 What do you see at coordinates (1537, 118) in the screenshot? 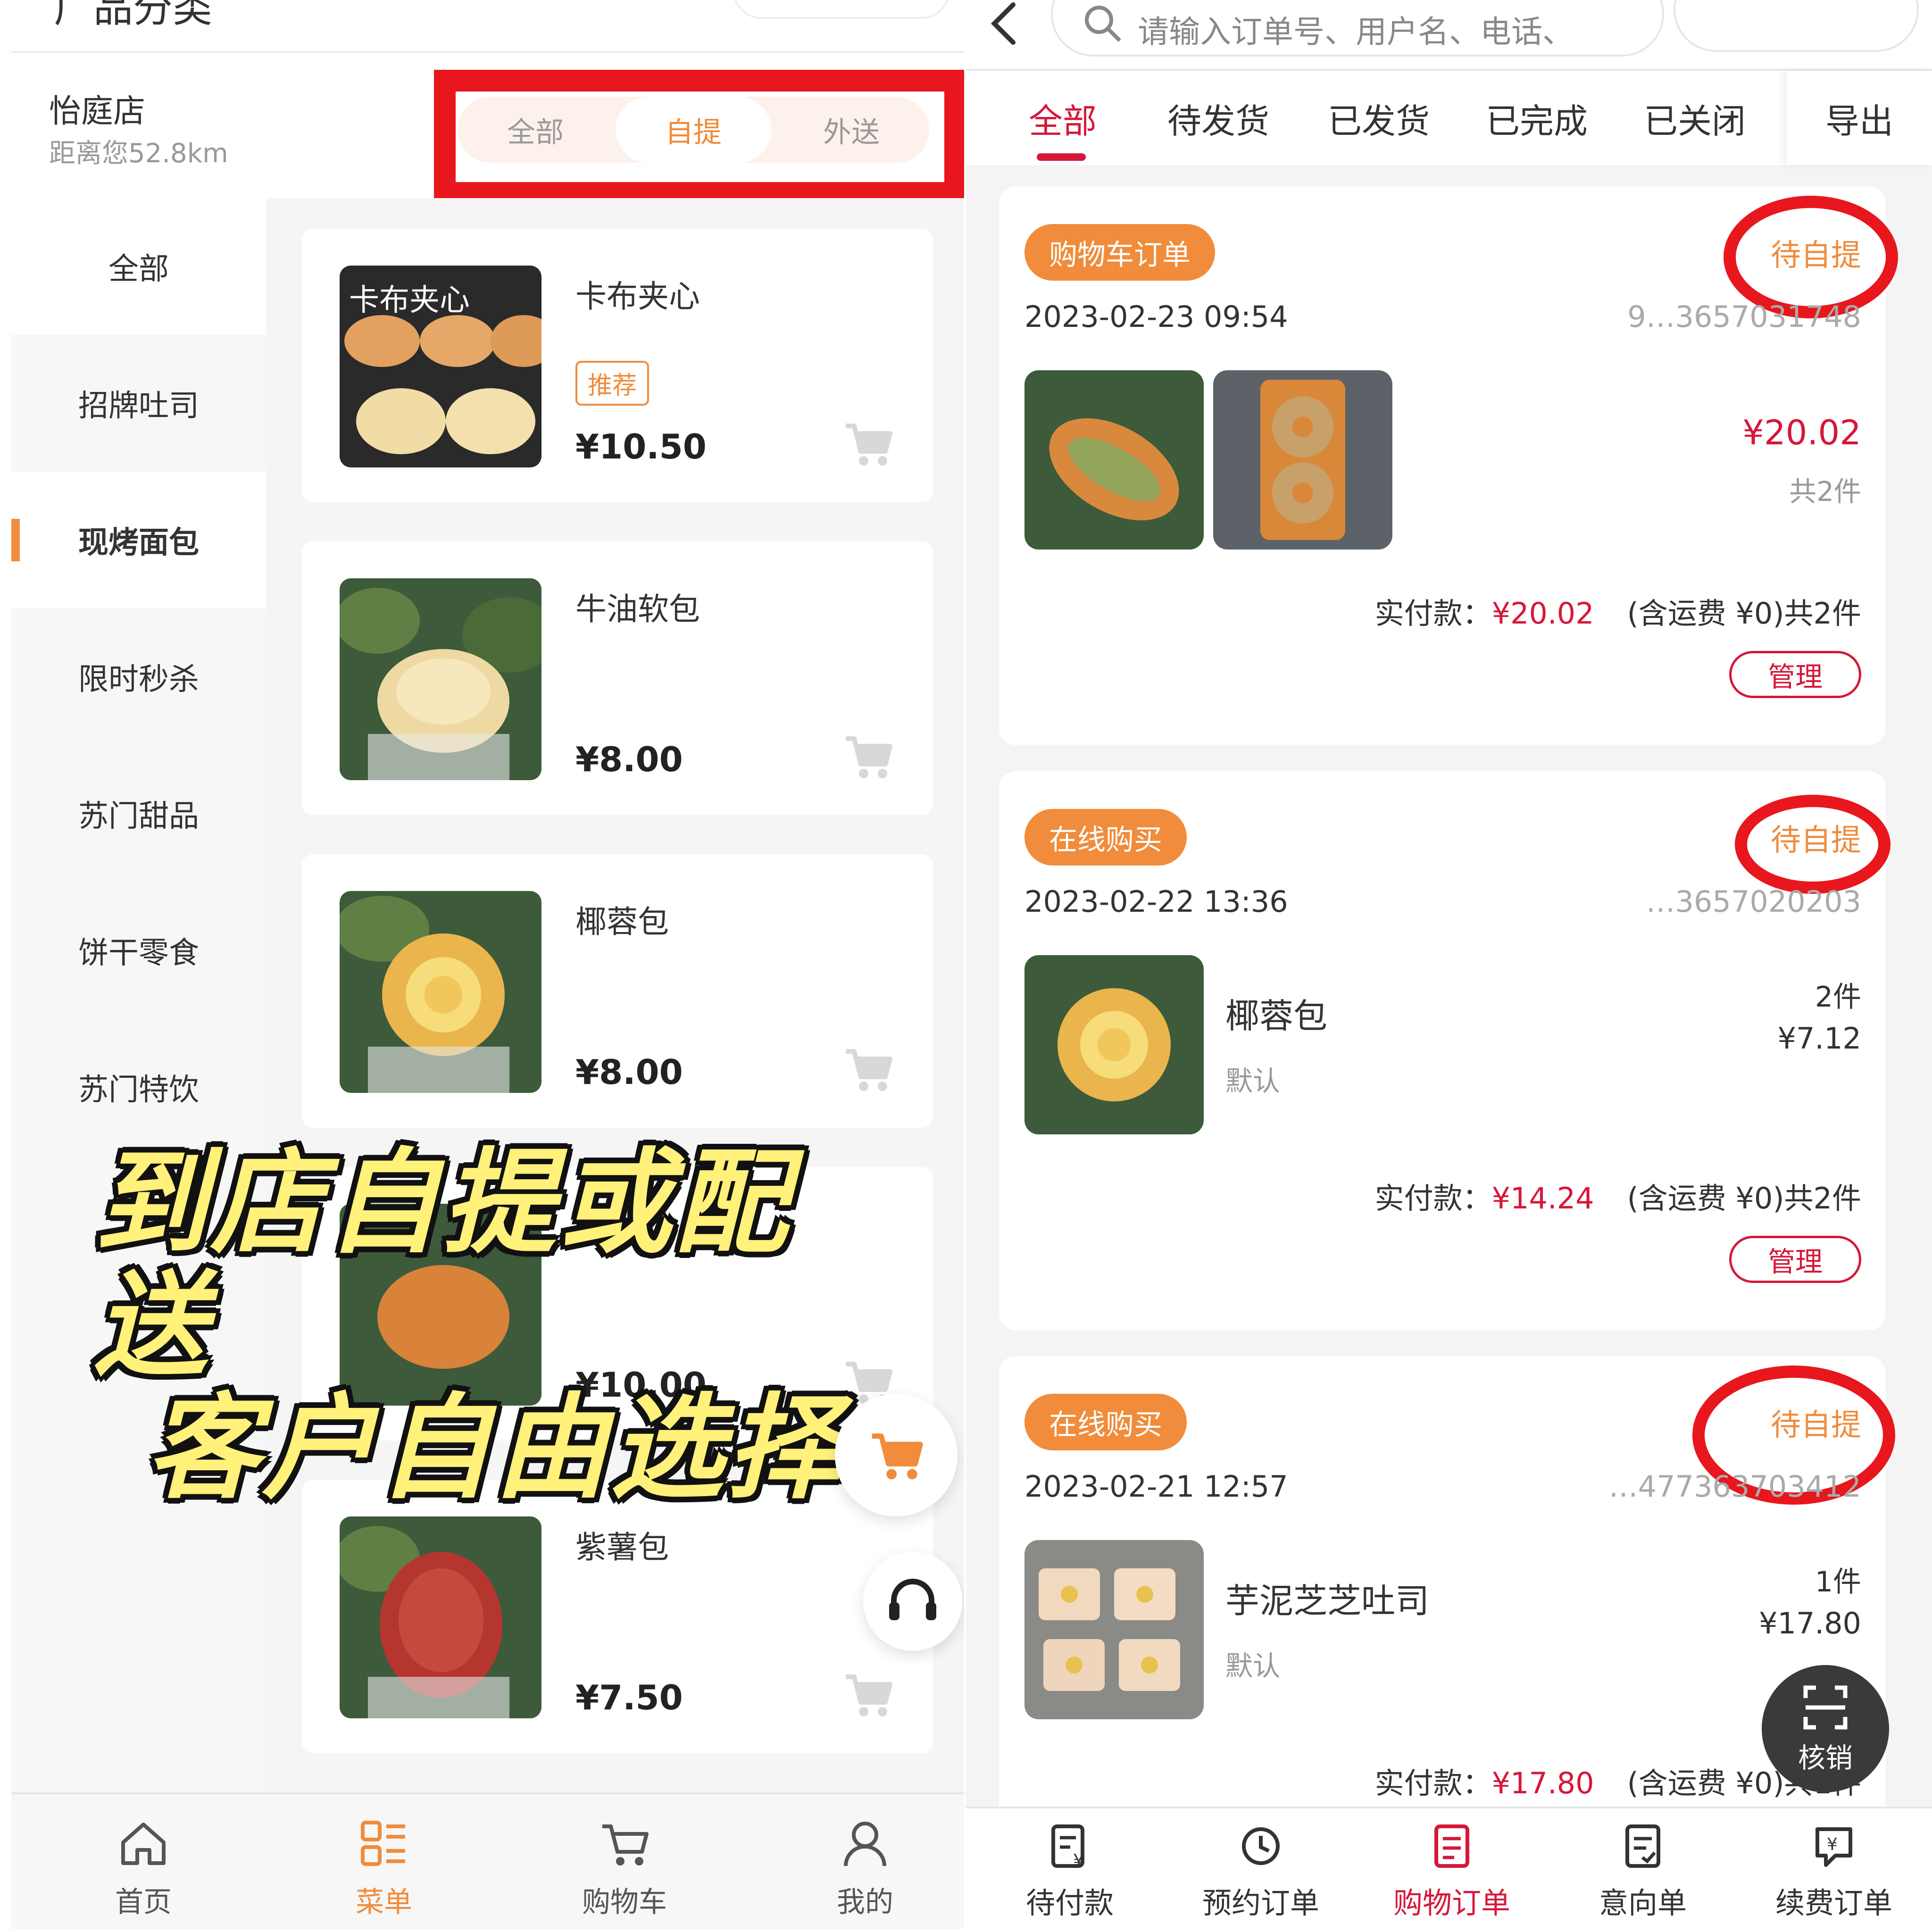
I see `tab-completed: 已完成` at bounding box center [1537, 118].